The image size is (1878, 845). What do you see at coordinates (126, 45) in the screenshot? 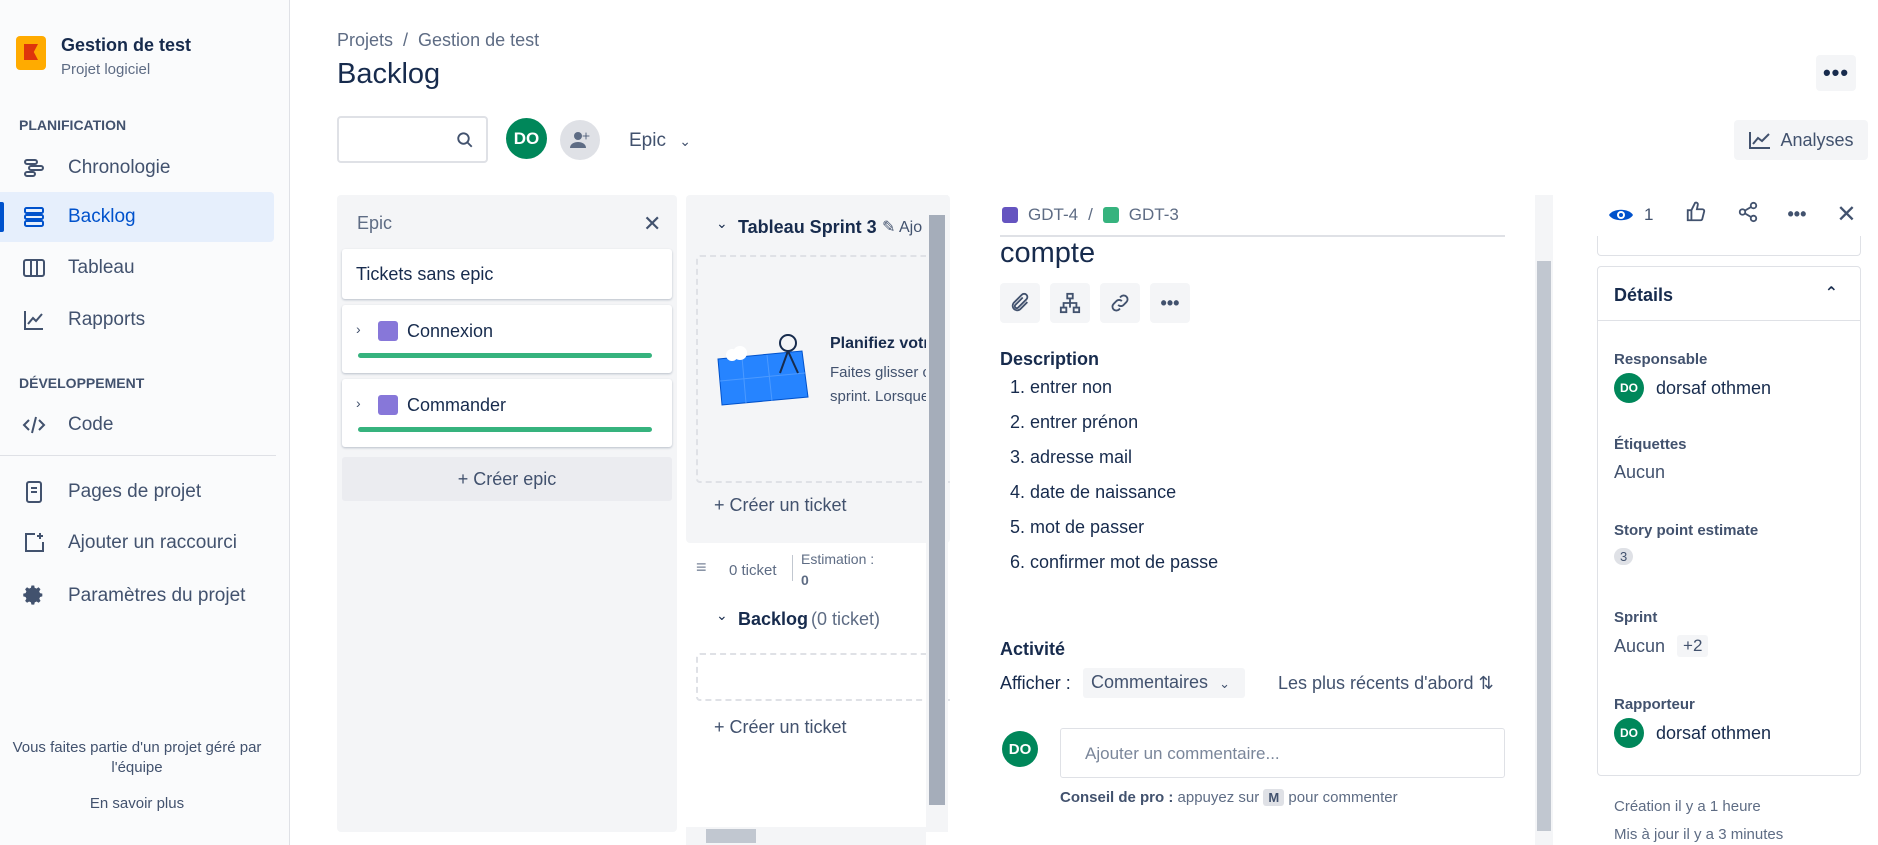
I see `project-name: Gestion de test` at bounding box center [126, 45].